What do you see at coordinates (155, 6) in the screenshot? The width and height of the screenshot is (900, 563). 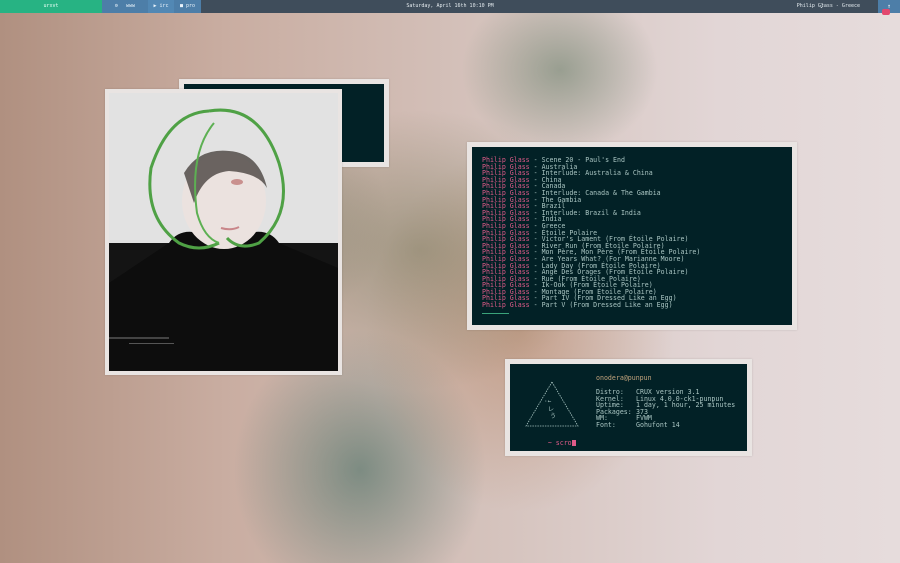 I see `play-icon: ▶` at bounding box center [155, 6].